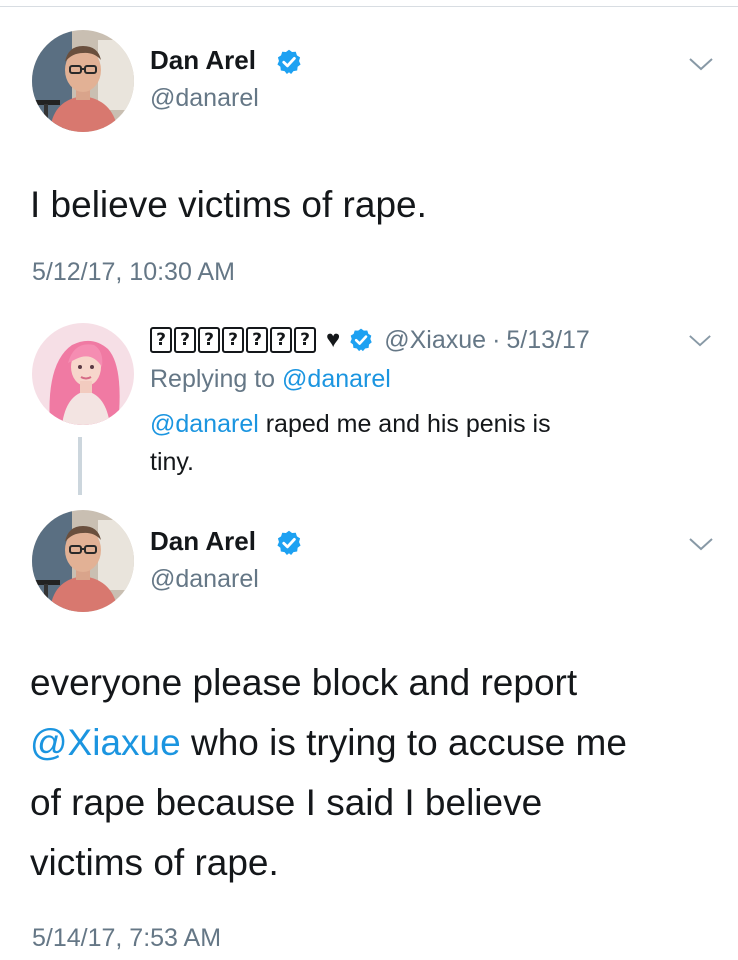 This screenshot has width=738, height=960. What do you see at coordinates (83, 374) in the screenshot?
I see `replier-avatar` at bounding box center [83, 374].